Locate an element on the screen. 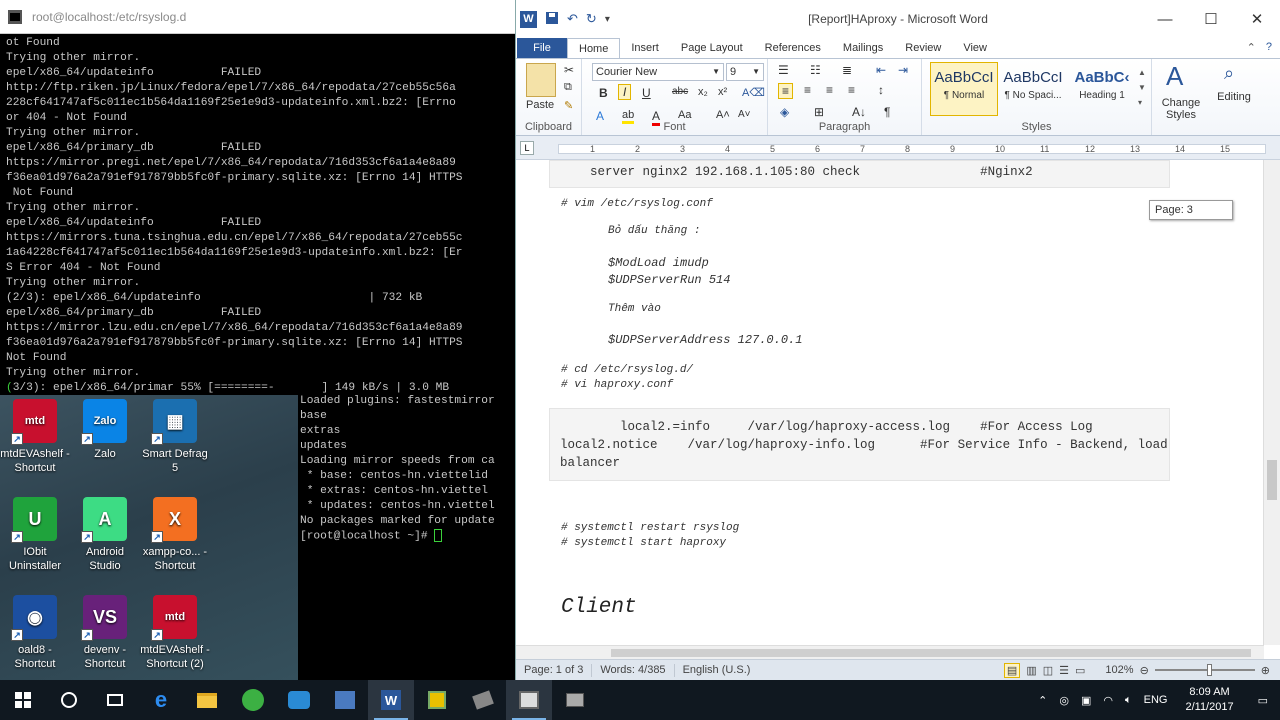 The height and width of the screenshot is (720, 1280). desktop-shortcut: mtd ↗ mtdEVAshelf - Shortcut (2) is located at coordinates (175, 633).